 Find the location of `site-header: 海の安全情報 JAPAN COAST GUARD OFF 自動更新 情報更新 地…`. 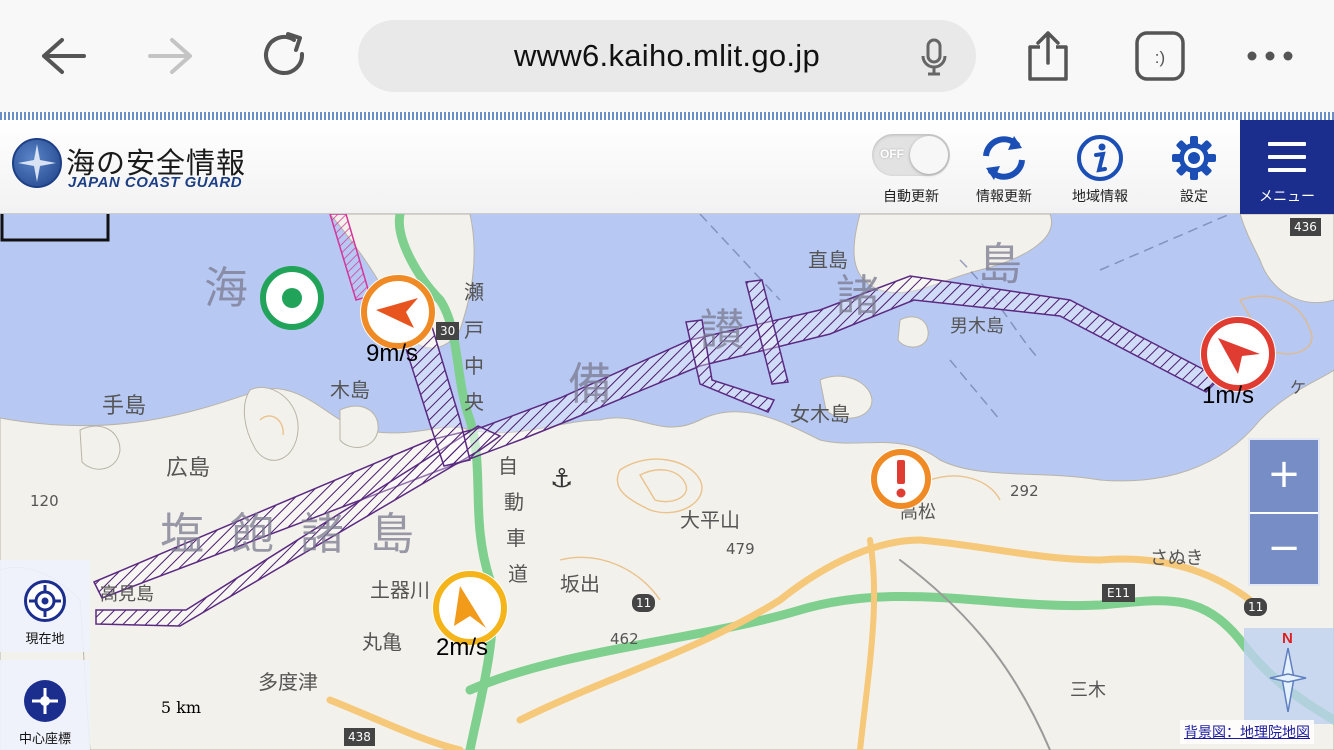

site-header: 海の安全情報 JAPAN COAST GUARD OFF 自動更新 情報更新 地… is located at coordinates (667, 167).